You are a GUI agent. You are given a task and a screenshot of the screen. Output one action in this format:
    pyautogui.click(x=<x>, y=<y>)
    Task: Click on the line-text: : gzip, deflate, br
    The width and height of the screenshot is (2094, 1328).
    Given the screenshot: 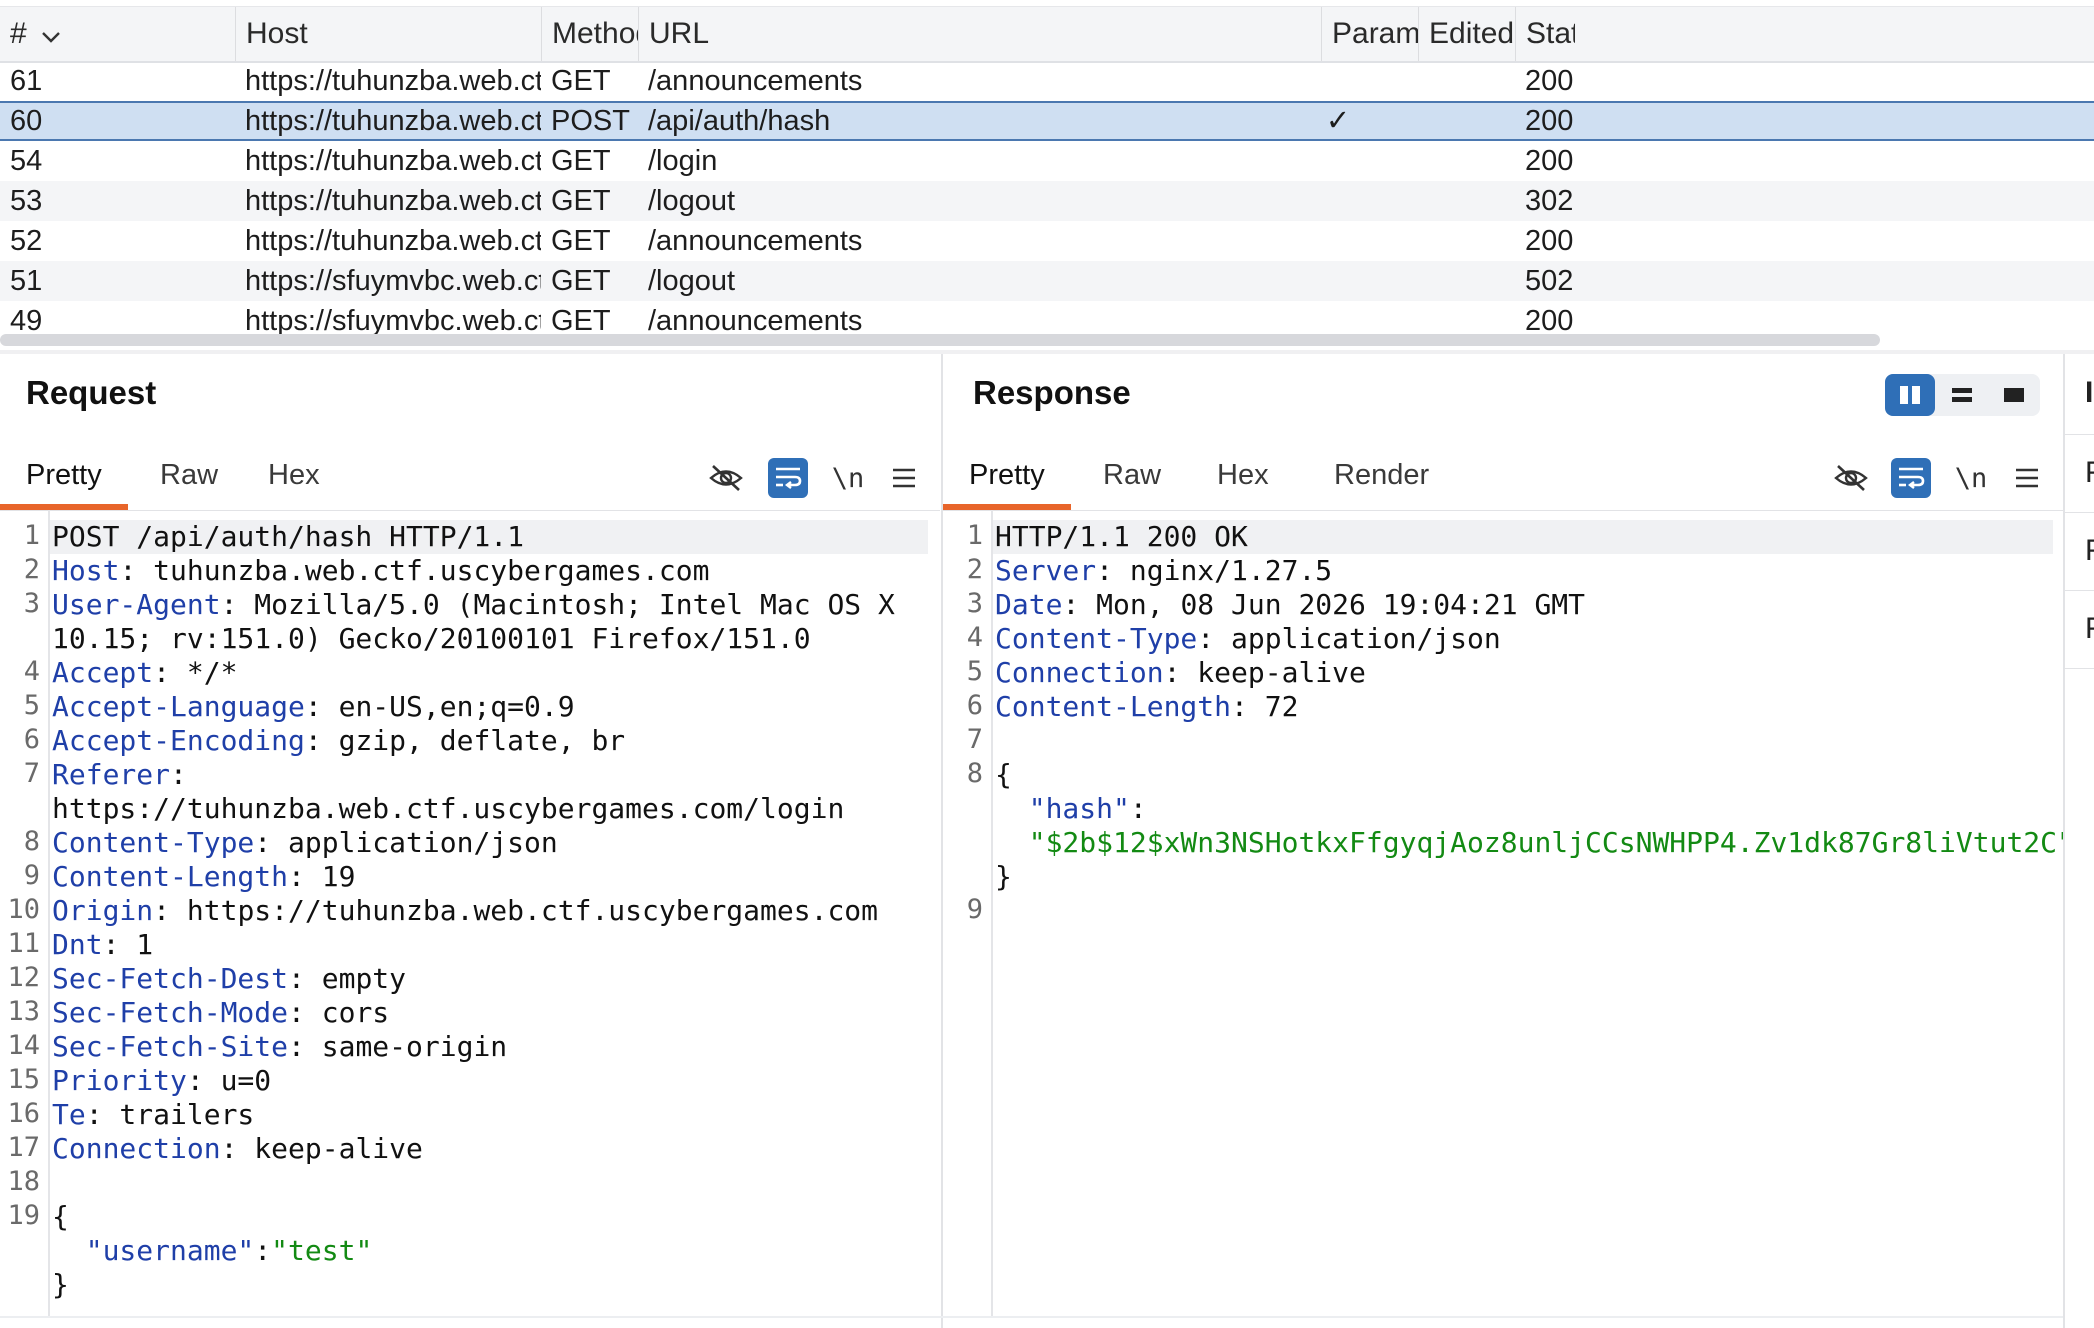 What is the action you would take?
    pyautogui.click(x=465, y=740)
    